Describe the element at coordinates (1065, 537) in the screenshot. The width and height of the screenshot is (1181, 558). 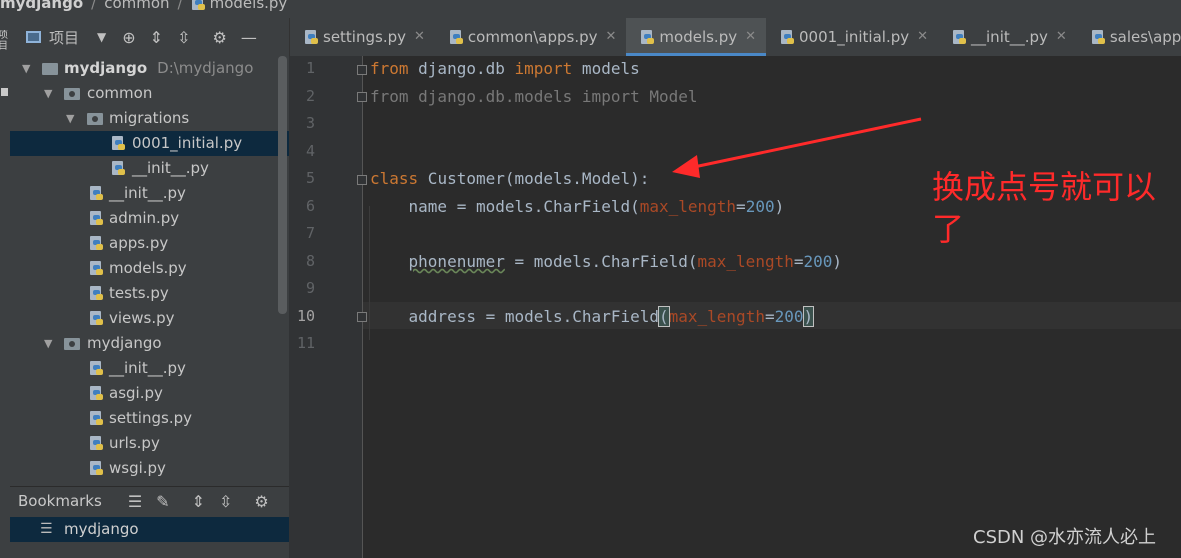
I see `watermark: CSDN @水亦流人必上` at that location.